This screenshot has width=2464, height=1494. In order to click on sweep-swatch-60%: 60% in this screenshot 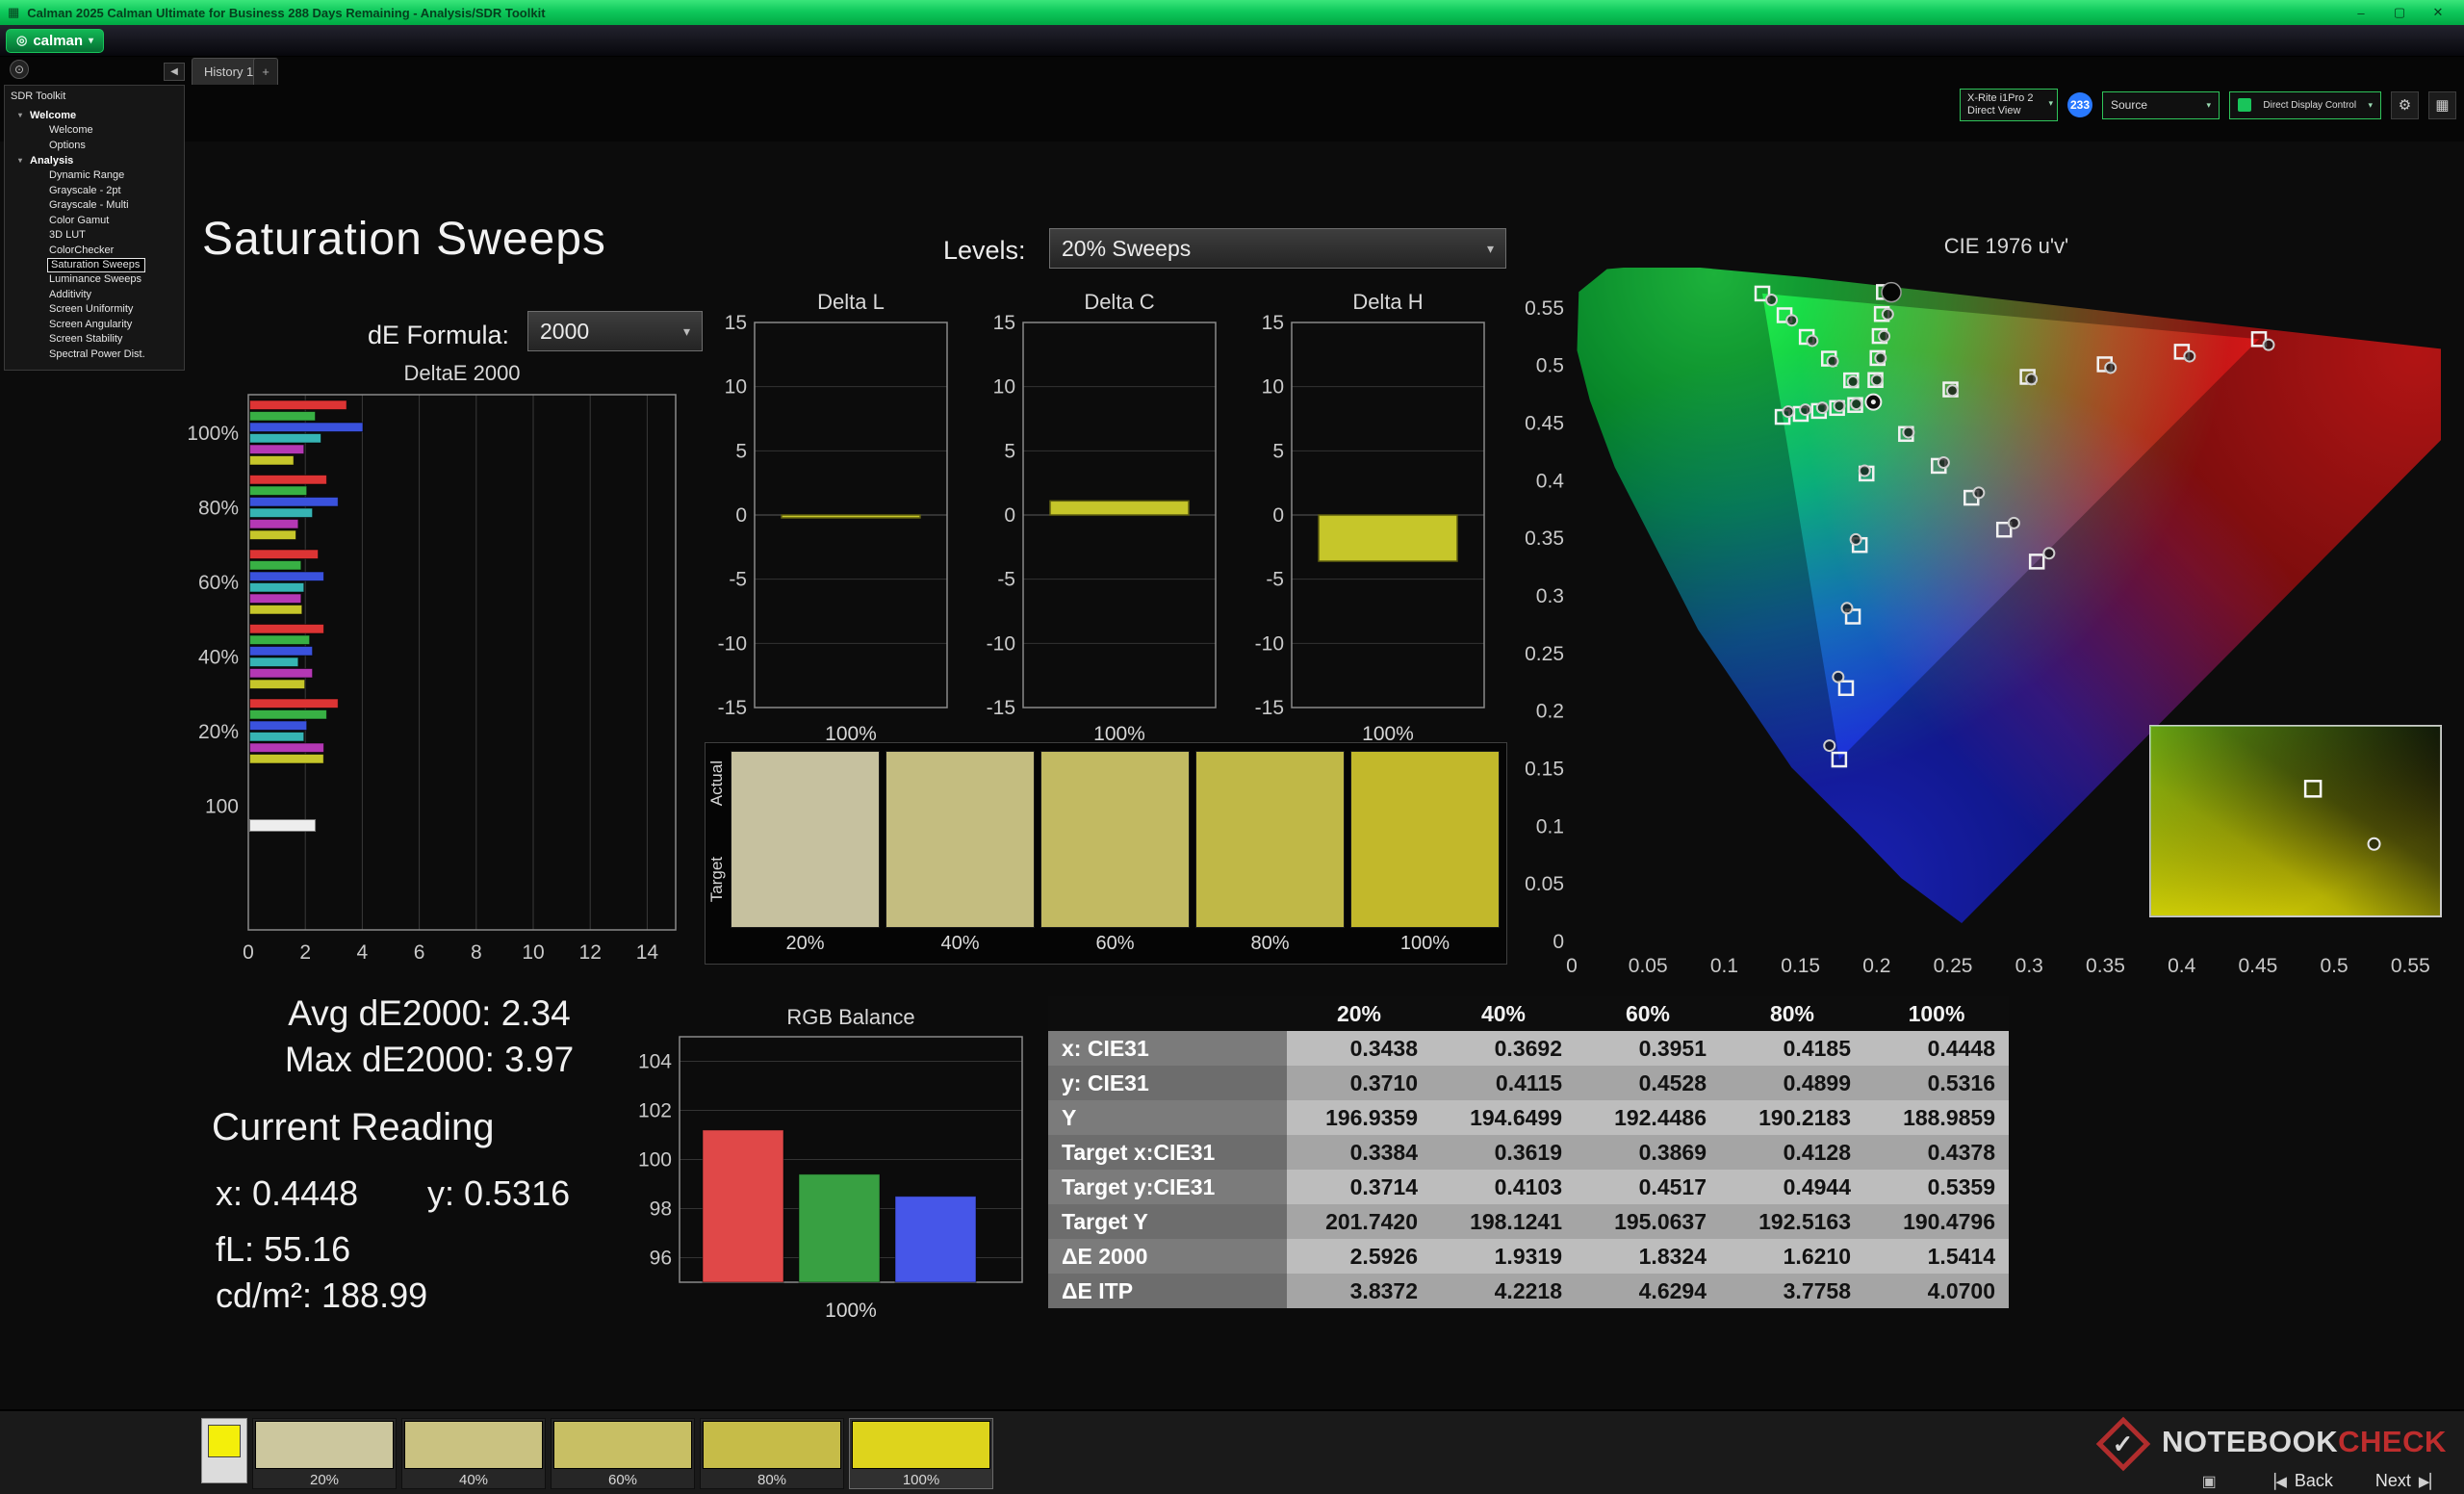, I will do `click(1115, 853)`.